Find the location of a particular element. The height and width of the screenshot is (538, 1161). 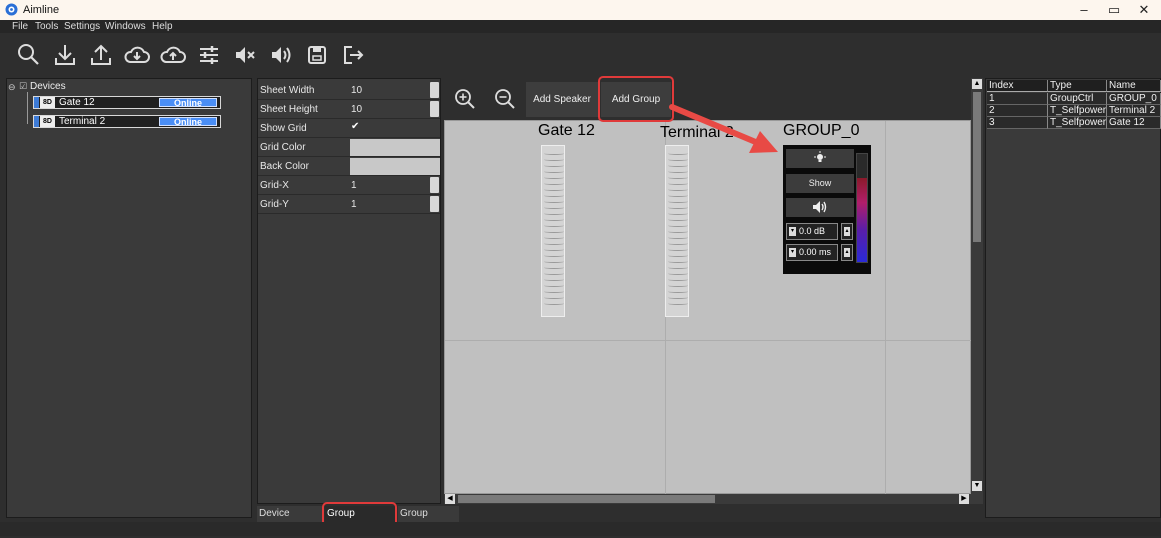

delay-increment: ▴ is located at coordinates (847, 252).